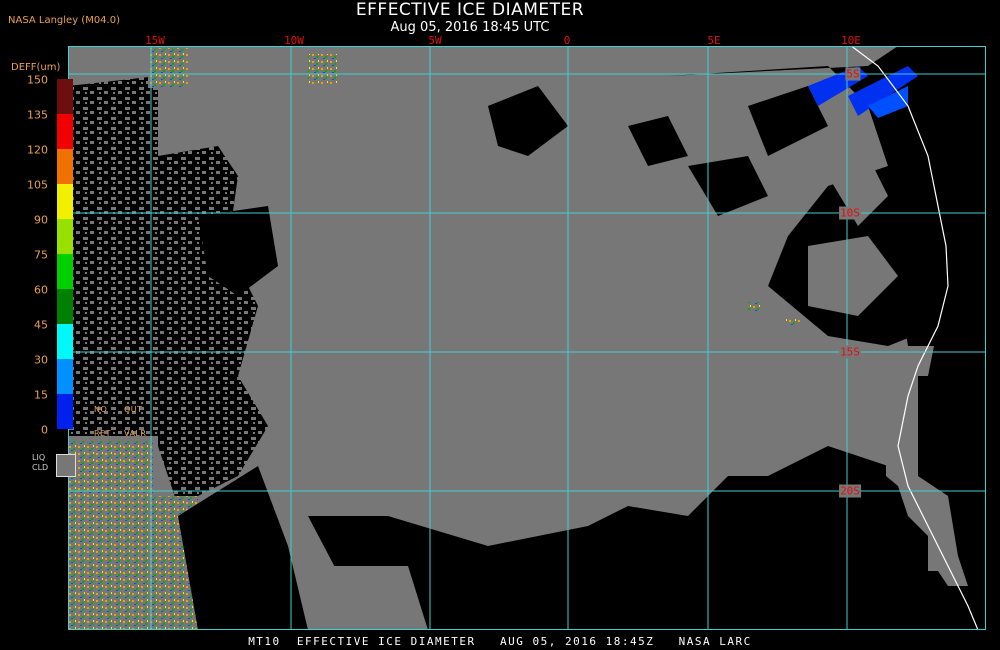 This screenshot has height=650, width=1000. What do you see at coordinates (37, 80) in the screenshot?
I see `colorbar-tick-150: 150` at bounding box center [37, 80].